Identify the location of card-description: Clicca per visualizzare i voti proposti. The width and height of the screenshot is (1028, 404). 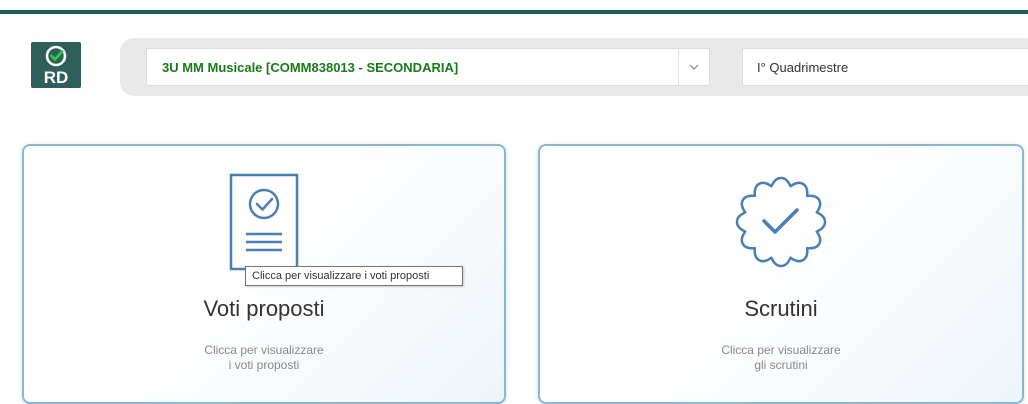
(264, 358).